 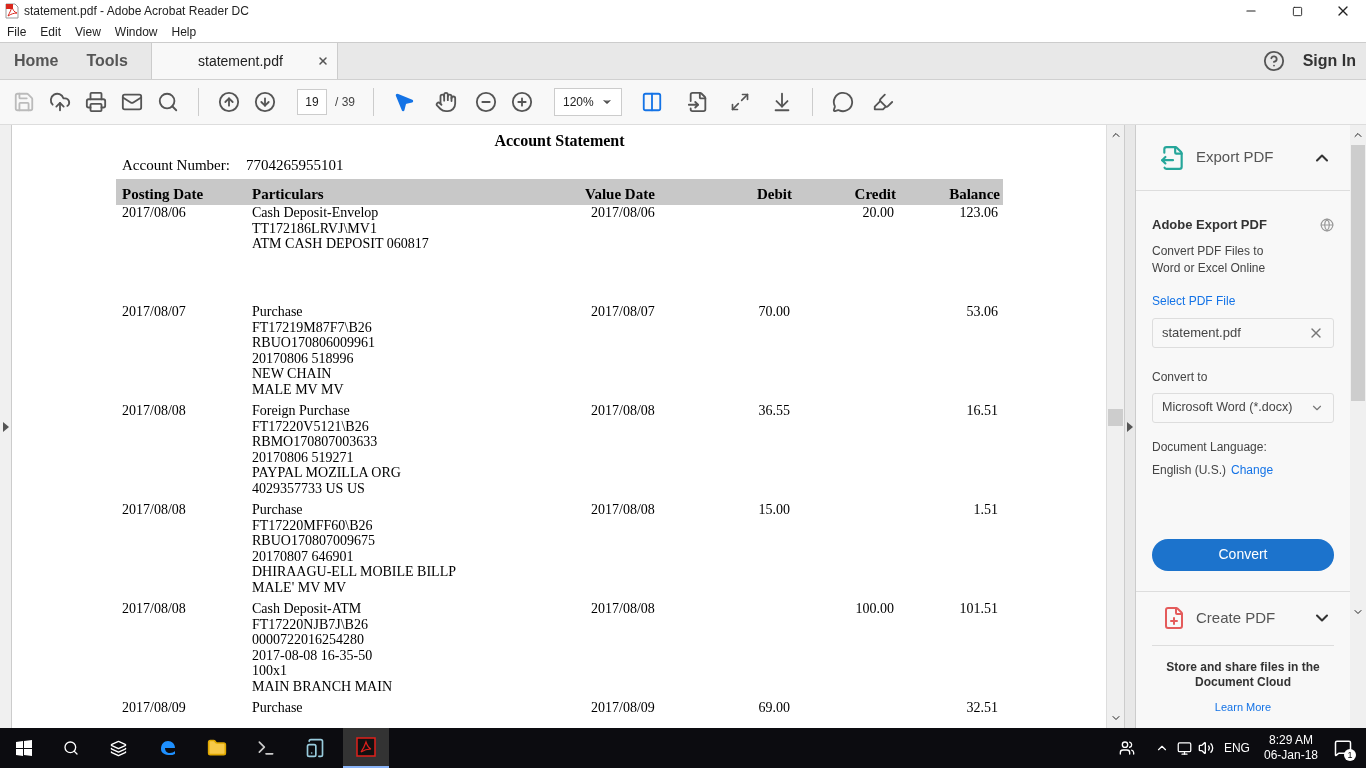 What do you see at coordinates (1273, 61) in the screenshot?
I see `help-icon` at bounding box center [1273, 61].